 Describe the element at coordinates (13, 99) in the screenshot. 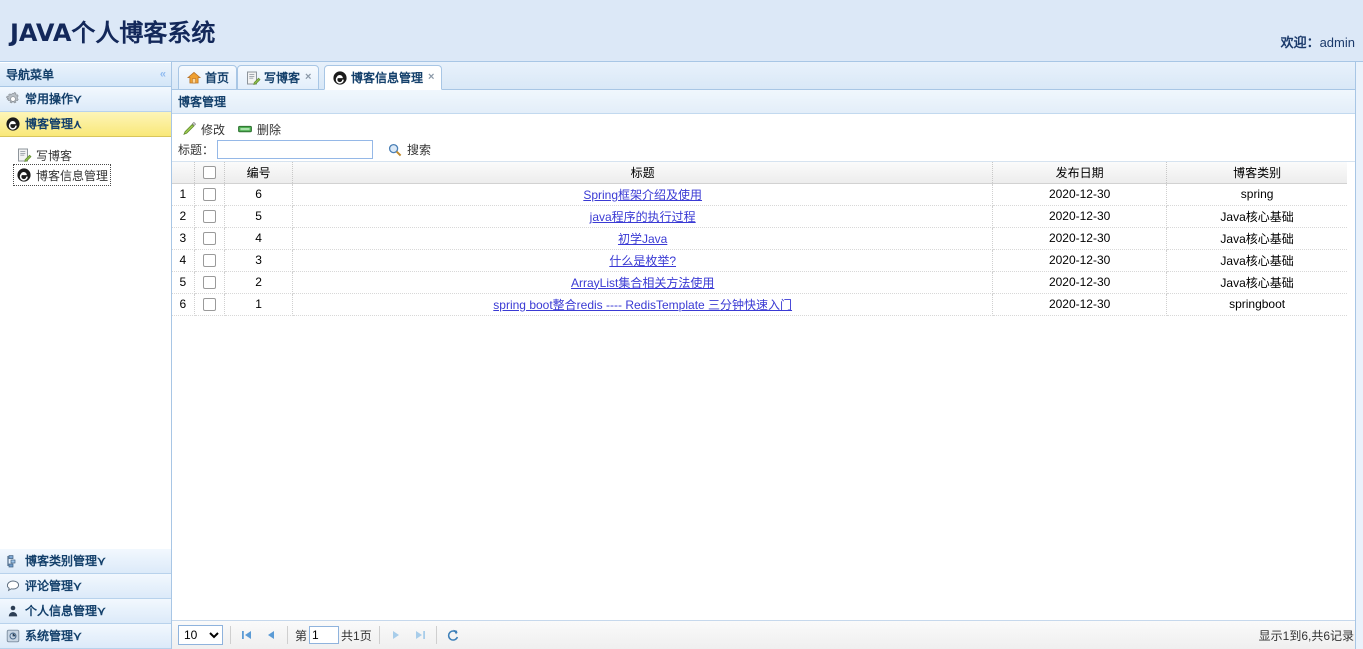

I see `gear-icon` at that location.